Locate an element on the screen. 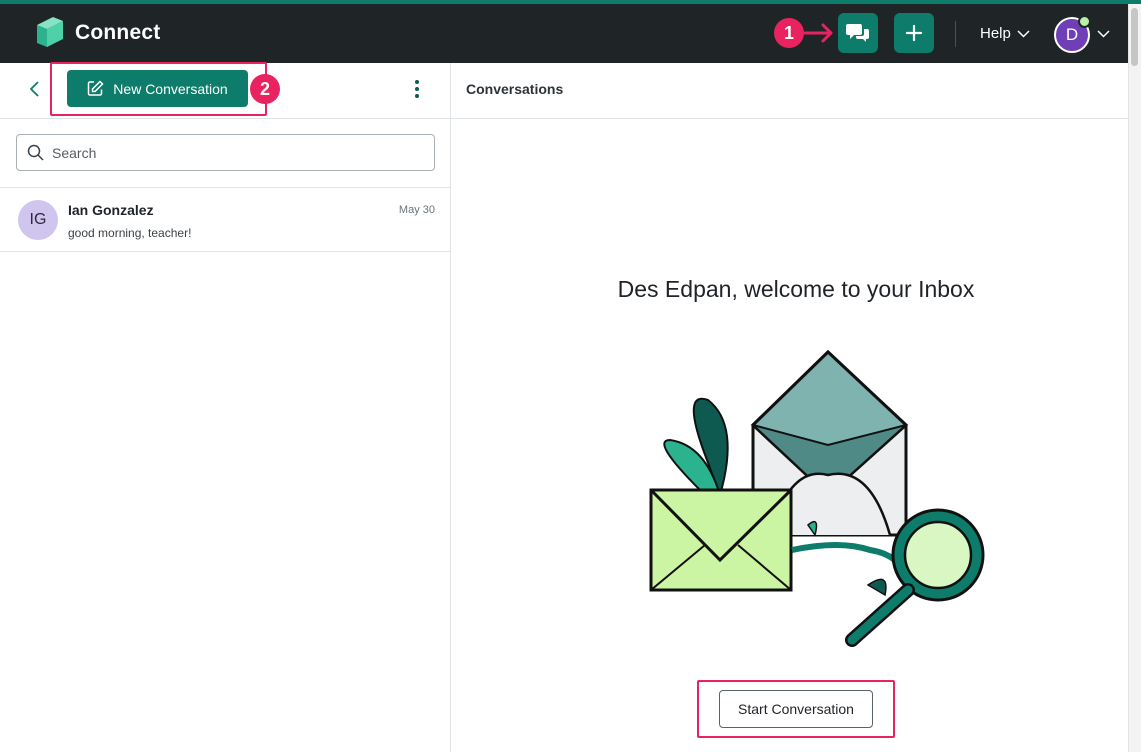 The image size is (1141, 752). add-button is located at coordinates (914, 33).